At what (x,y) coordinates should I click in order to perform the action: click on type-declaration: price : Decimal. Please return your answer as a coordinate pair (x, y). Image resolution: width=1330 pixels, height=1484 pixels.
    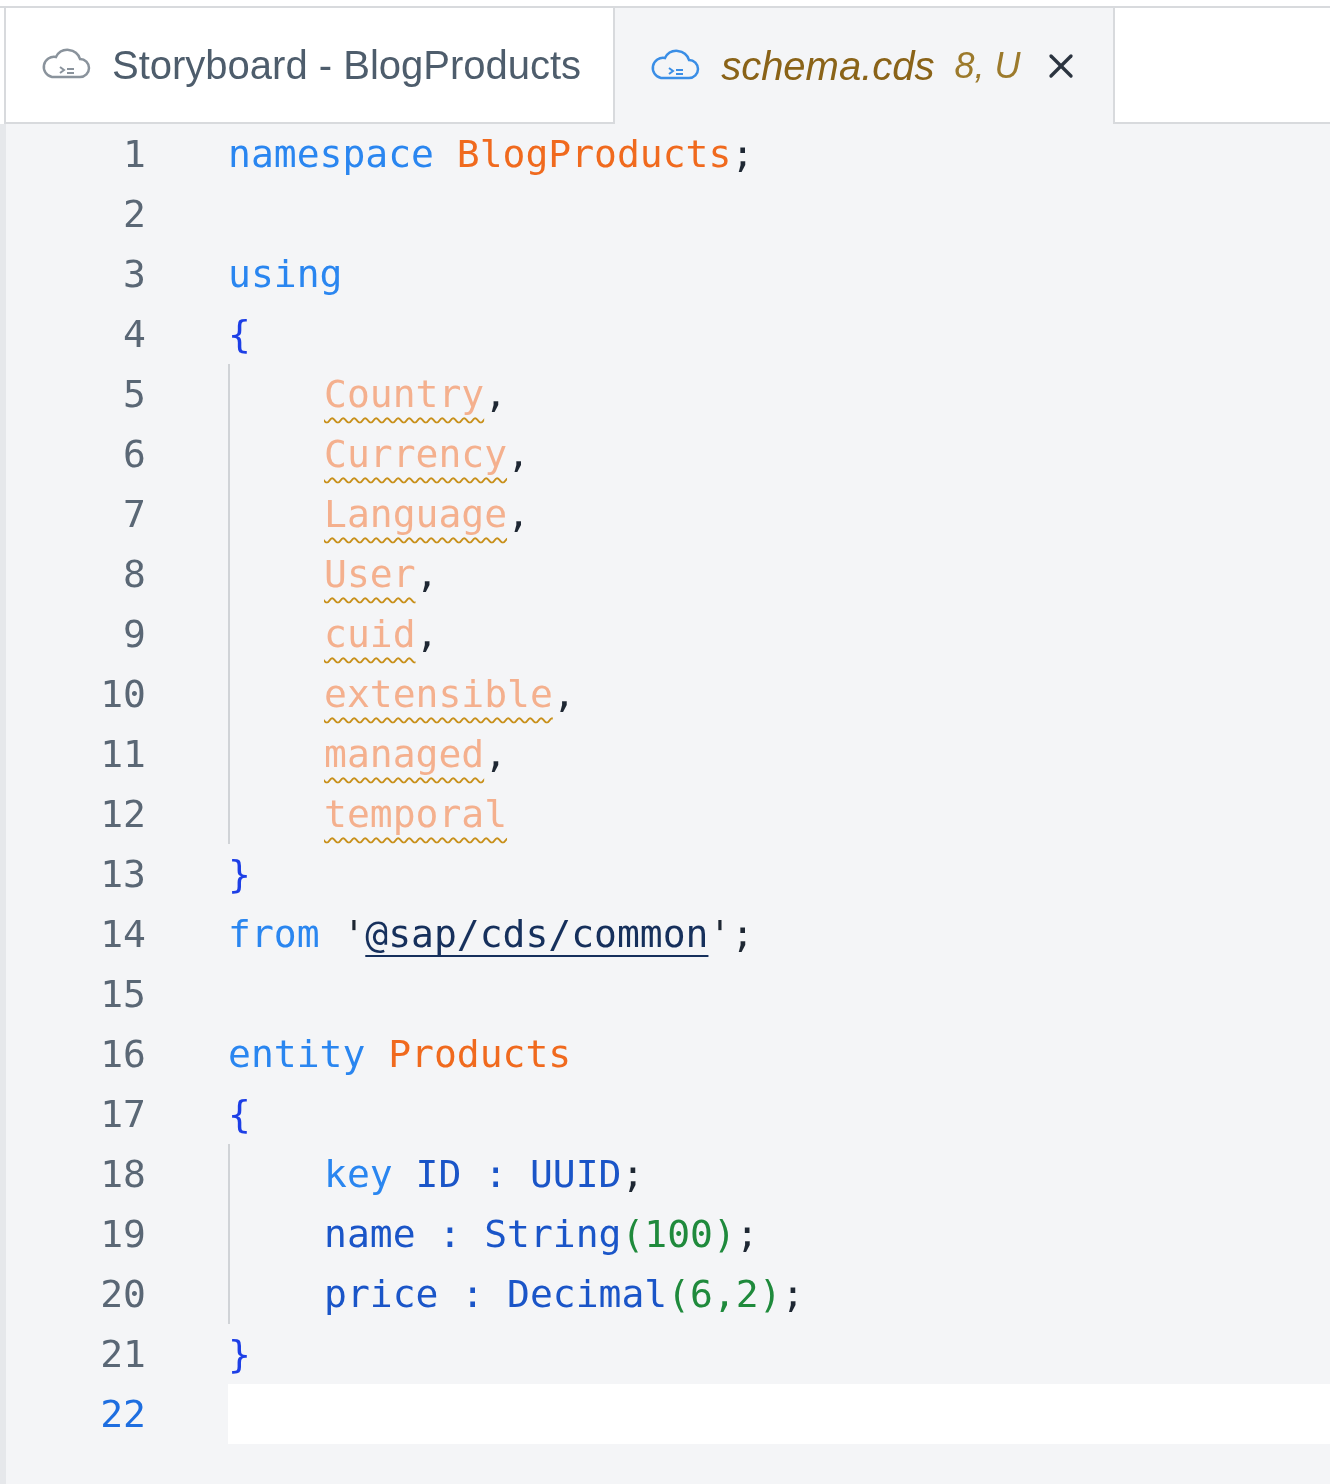
    Looking at the image, I should click on (496, 1294).